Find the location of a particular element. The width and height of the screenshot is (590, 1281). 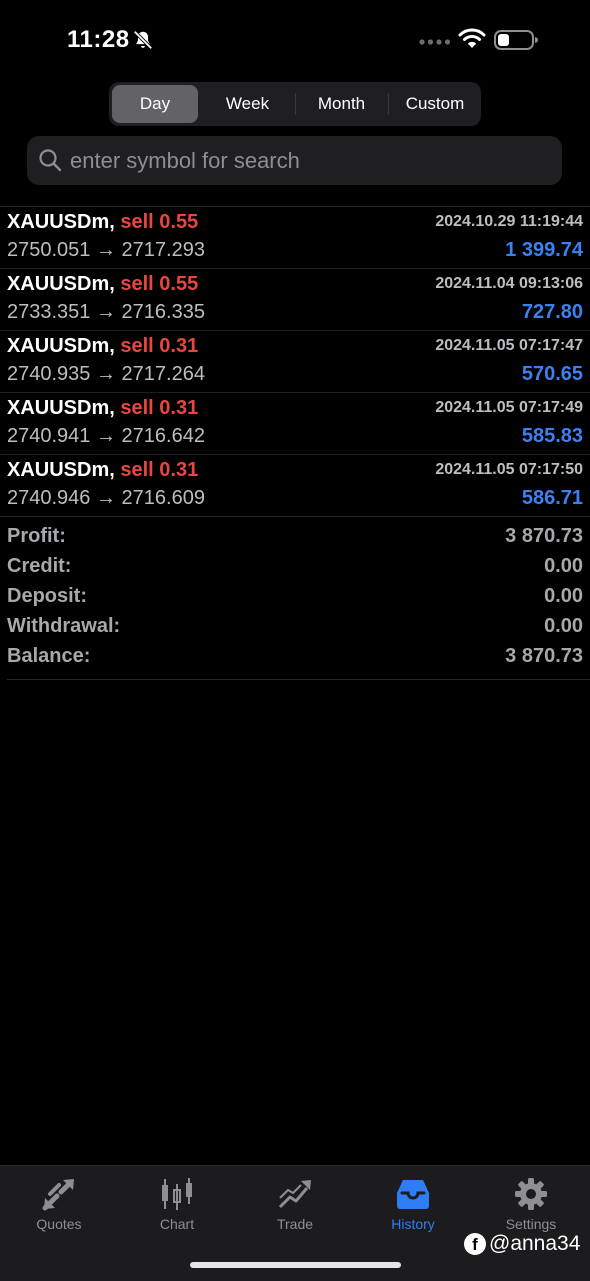

summary-label: Balance: is located at coordinates (49, 656).